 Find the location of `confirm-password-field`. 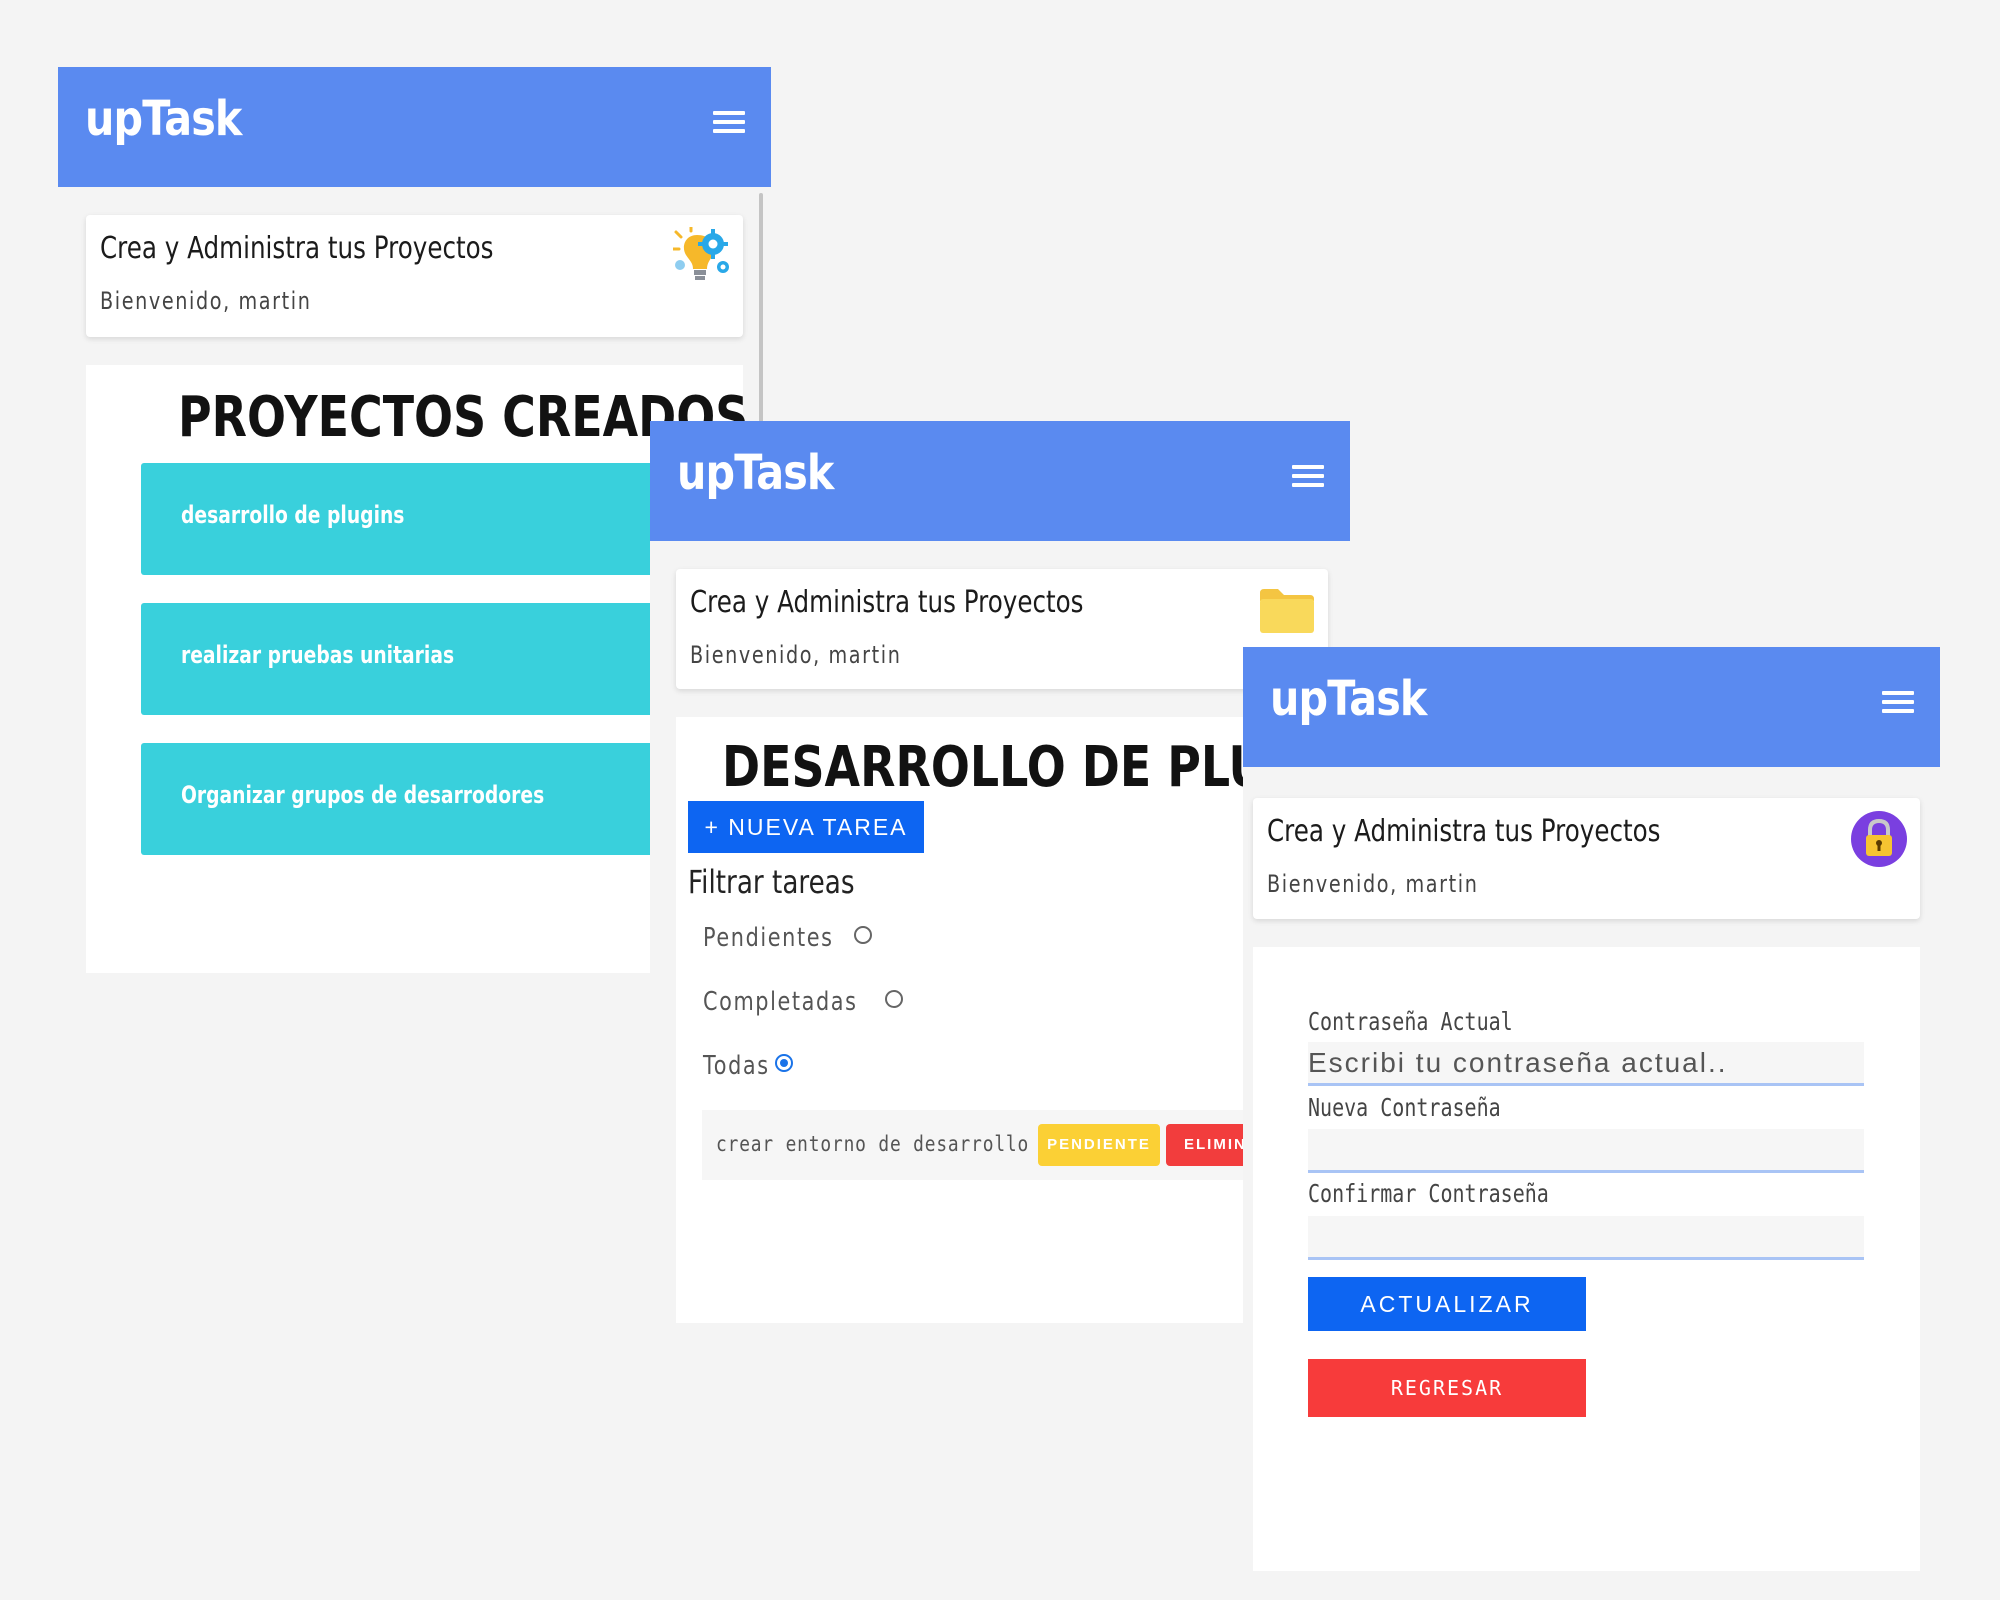

confirm-password-field is located at coordinates (1586, 1238).